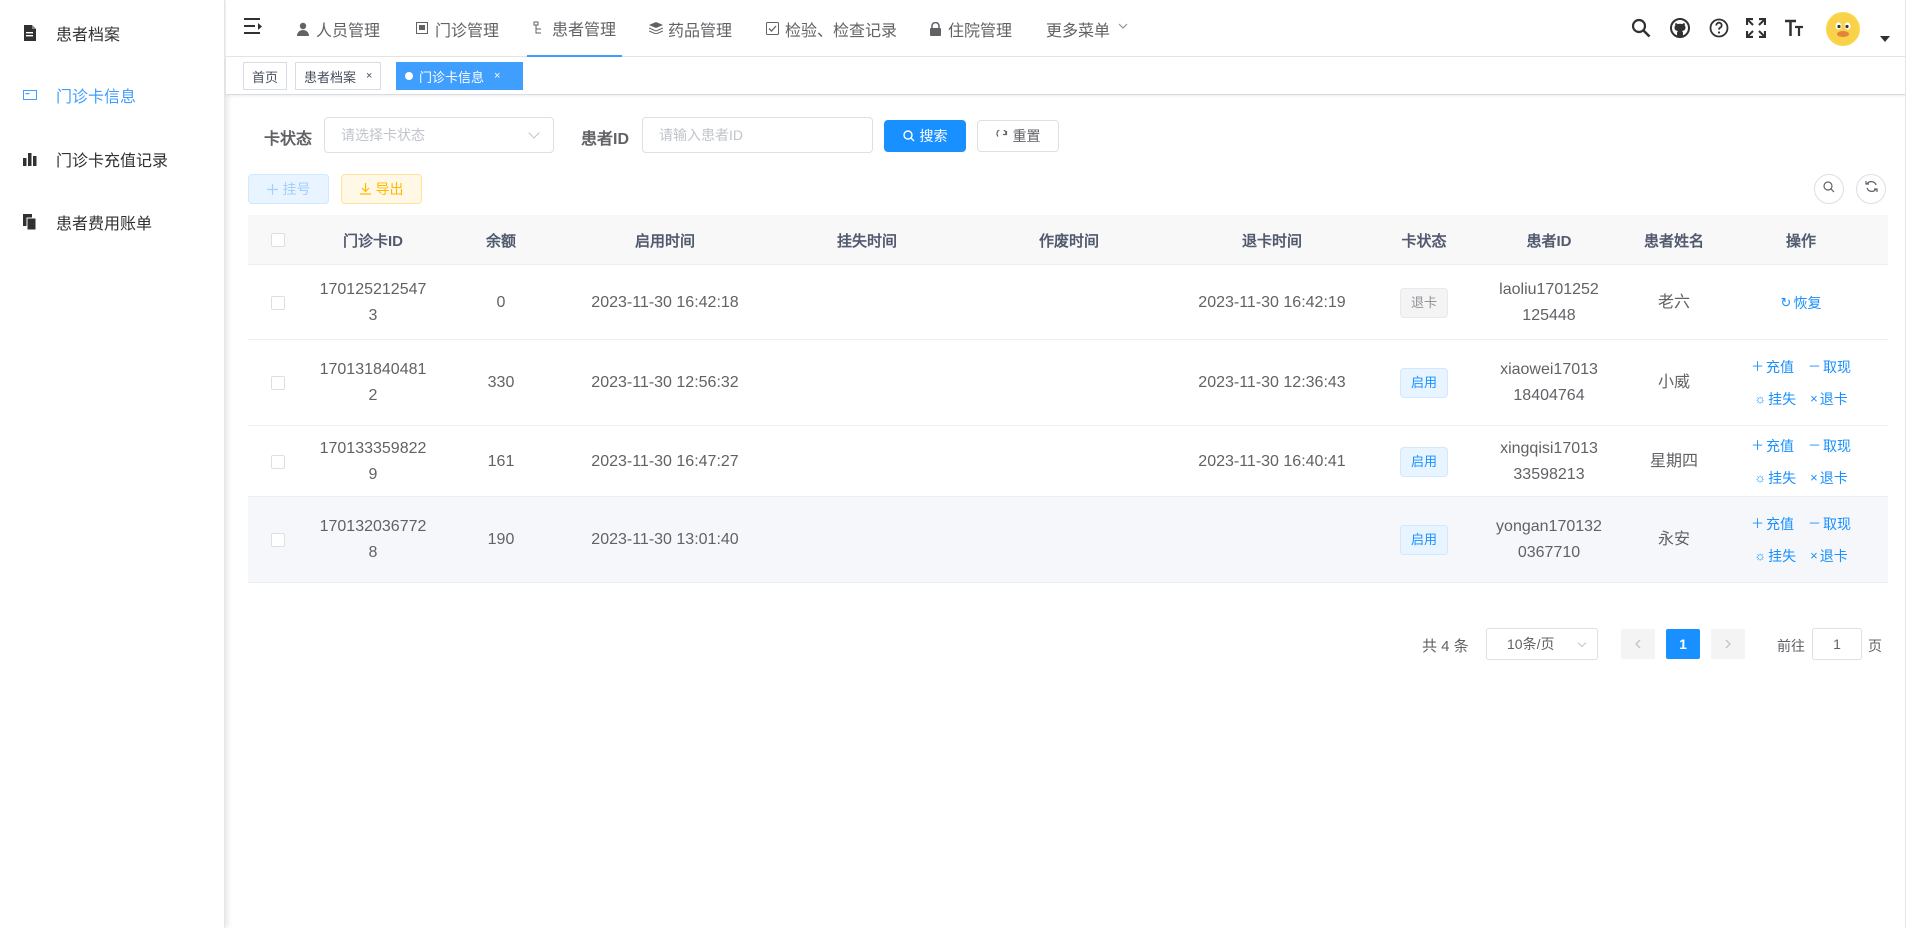  Describe the element at coordinates (970, 28) in the screenshot. I see `topmenu-inpatient: 住院管理` at that location.